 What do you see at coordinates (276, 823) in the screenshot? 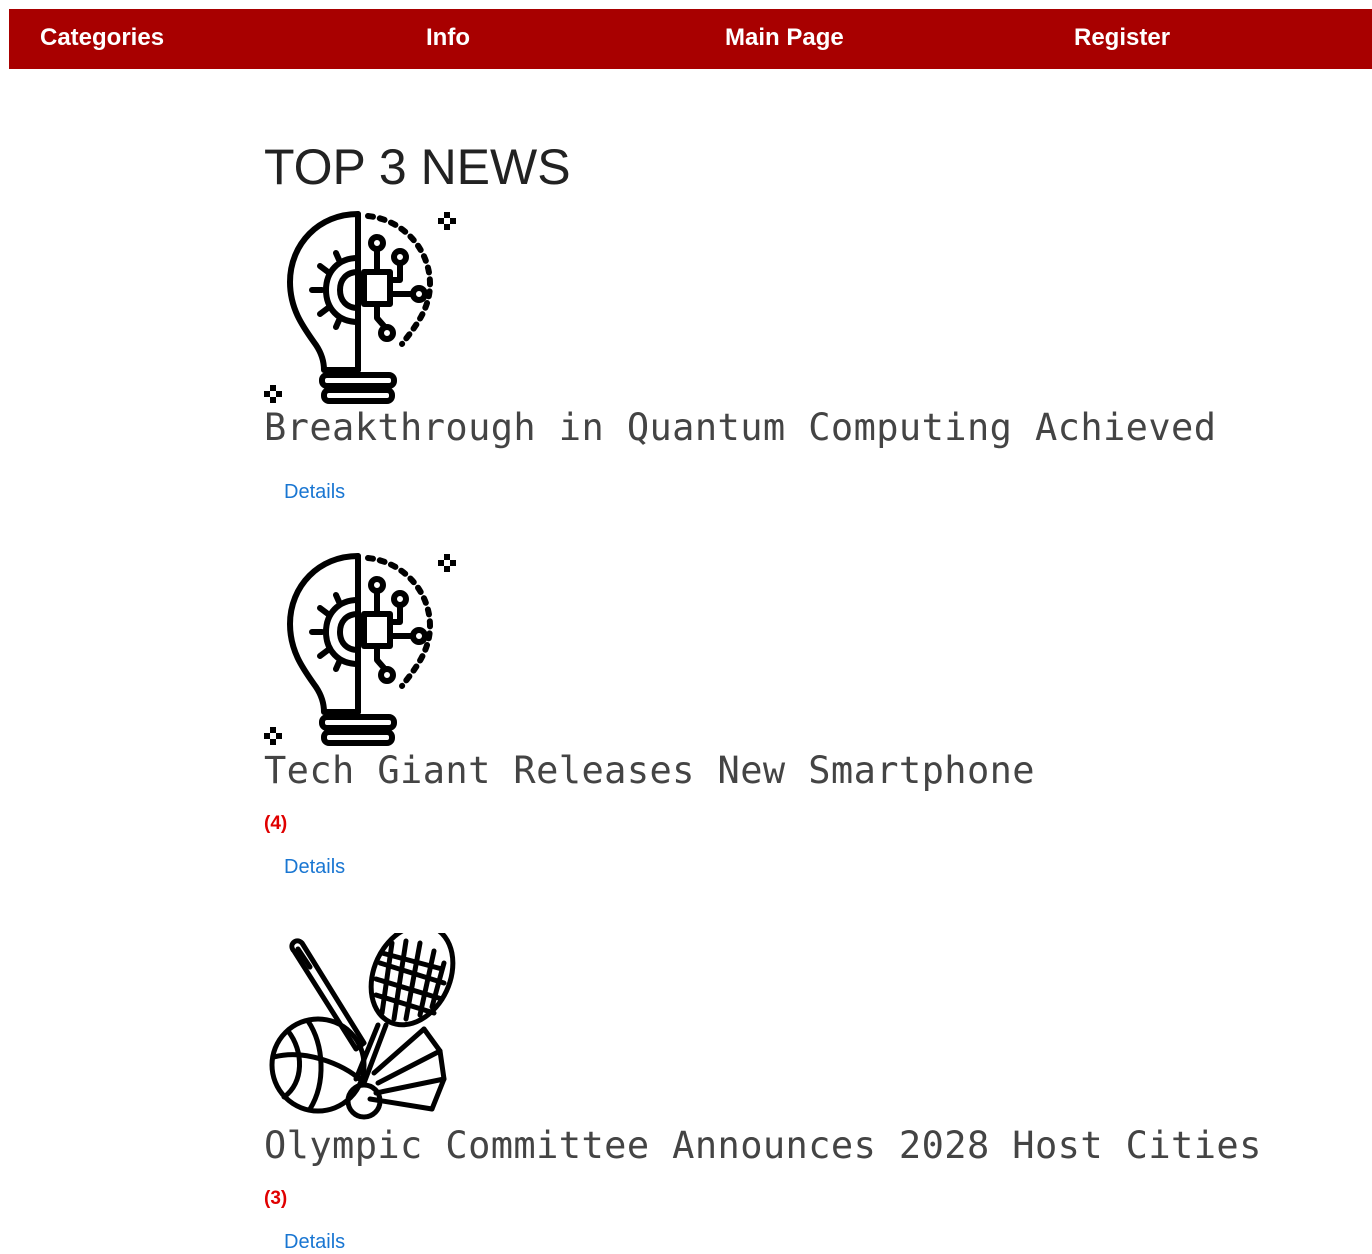
I see `news-count-badge: (4)` at bounding box center [276, 823].